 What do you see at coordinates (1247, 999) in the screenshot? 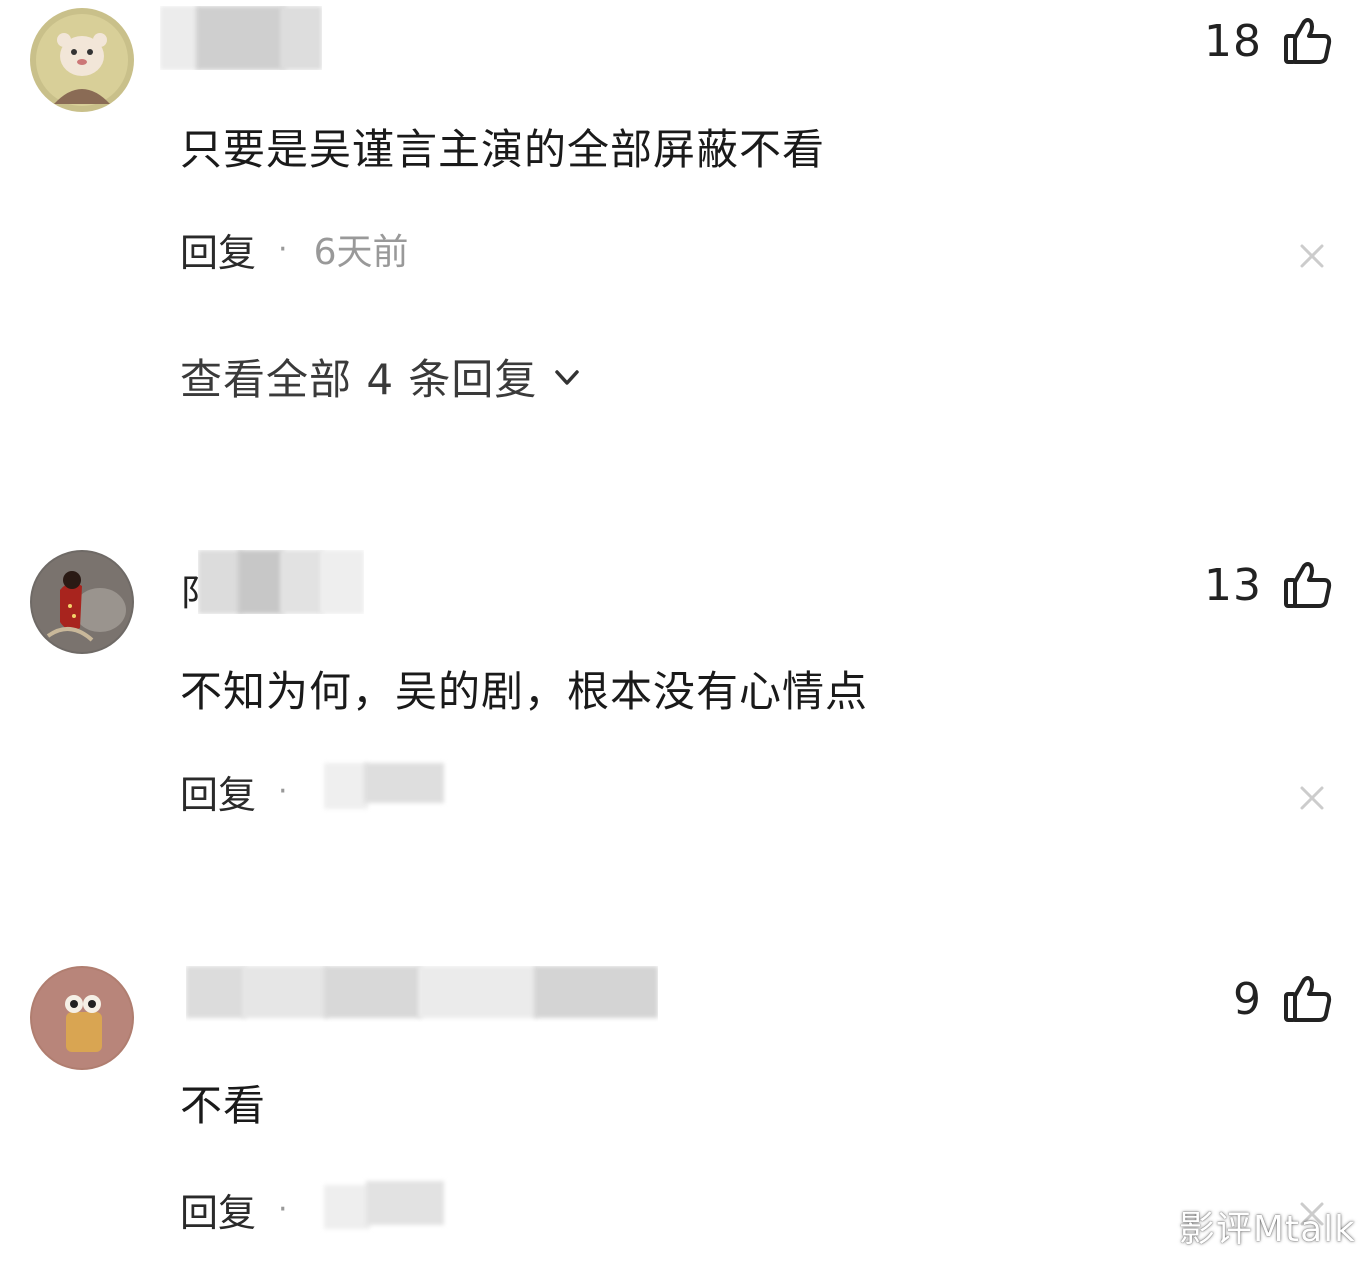
I see `like-count: 9` at bounding box center [1247, 999].